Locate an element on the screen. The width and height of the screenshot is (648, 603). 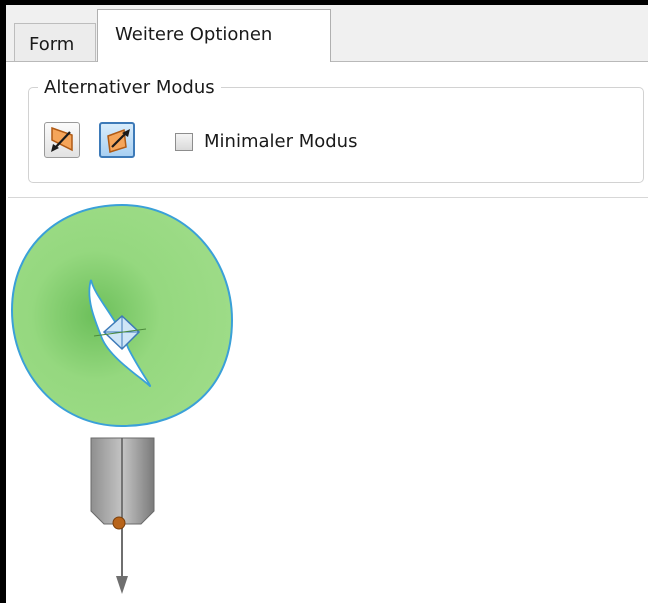
point-marker is located at coordinates (119, 523).